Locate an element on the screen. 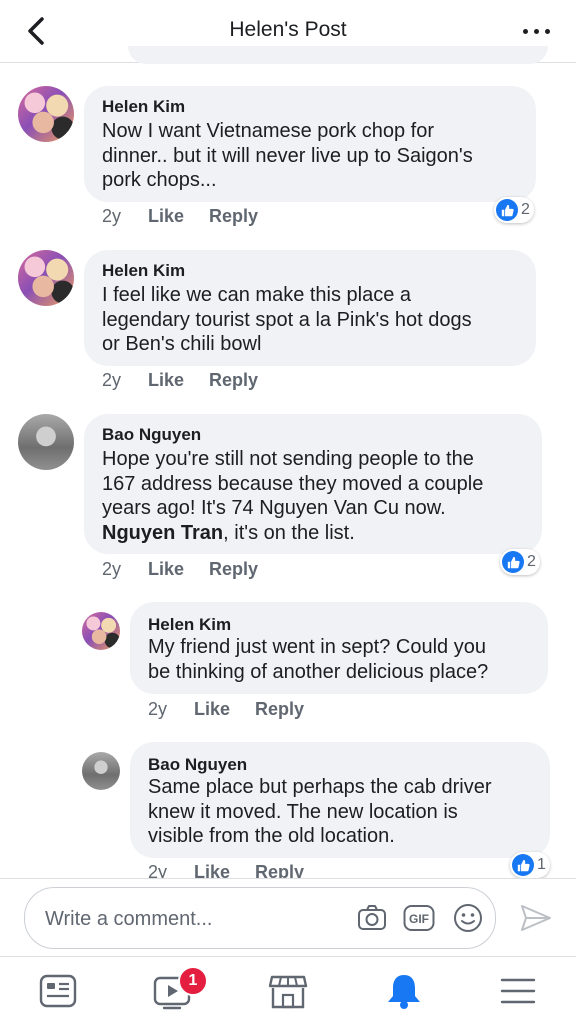 This screenshot has height=1025, width=576. watch-notification-badge: 1 is located at coordinates (193, 981).